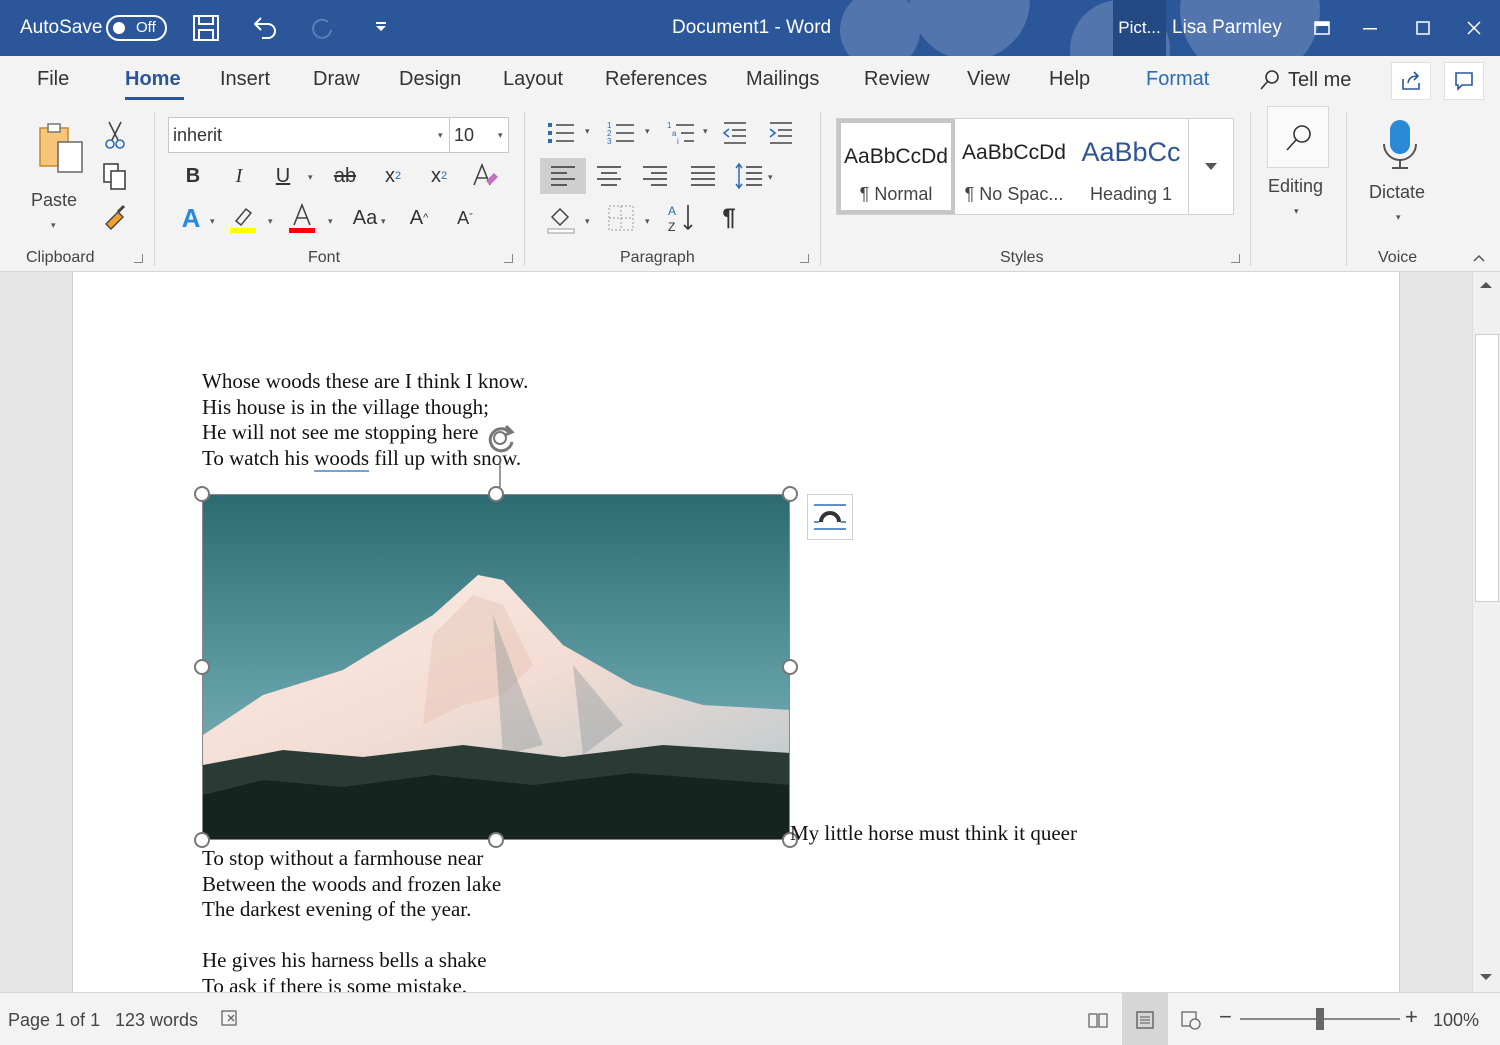  Describe the element at coordinates (465, 218) in the screenshot. I see `shrink-font-button: Aˇ` at that location.